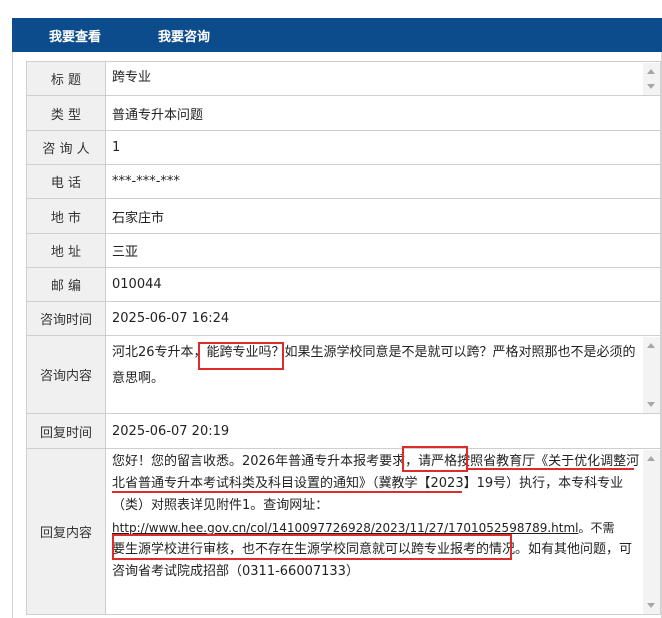 The width and height of the screenshot is (662, 618). What do you see at coordinates (337, 35) in the screenshot?
I see `tab-bar: 我要查看 我要咨询` at bounding box center [337, 35].